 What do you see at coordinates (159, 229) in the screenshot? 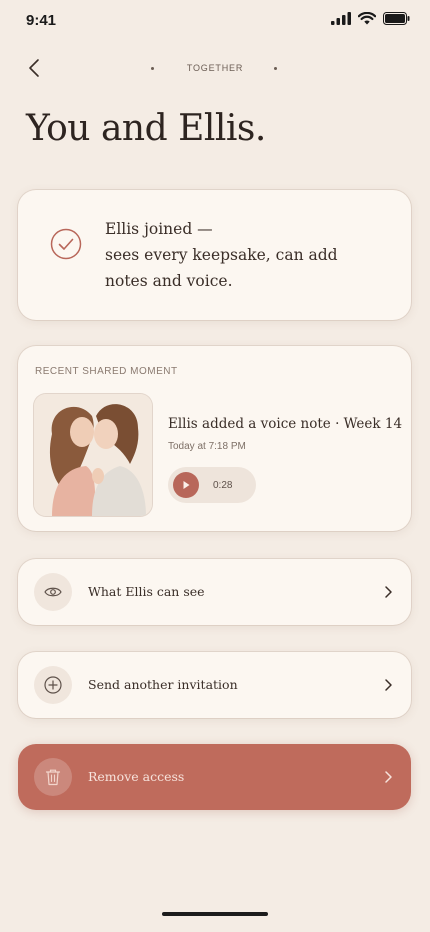
I see `joined-line-1: Ellis joined —` at bounding box center [159, 229].